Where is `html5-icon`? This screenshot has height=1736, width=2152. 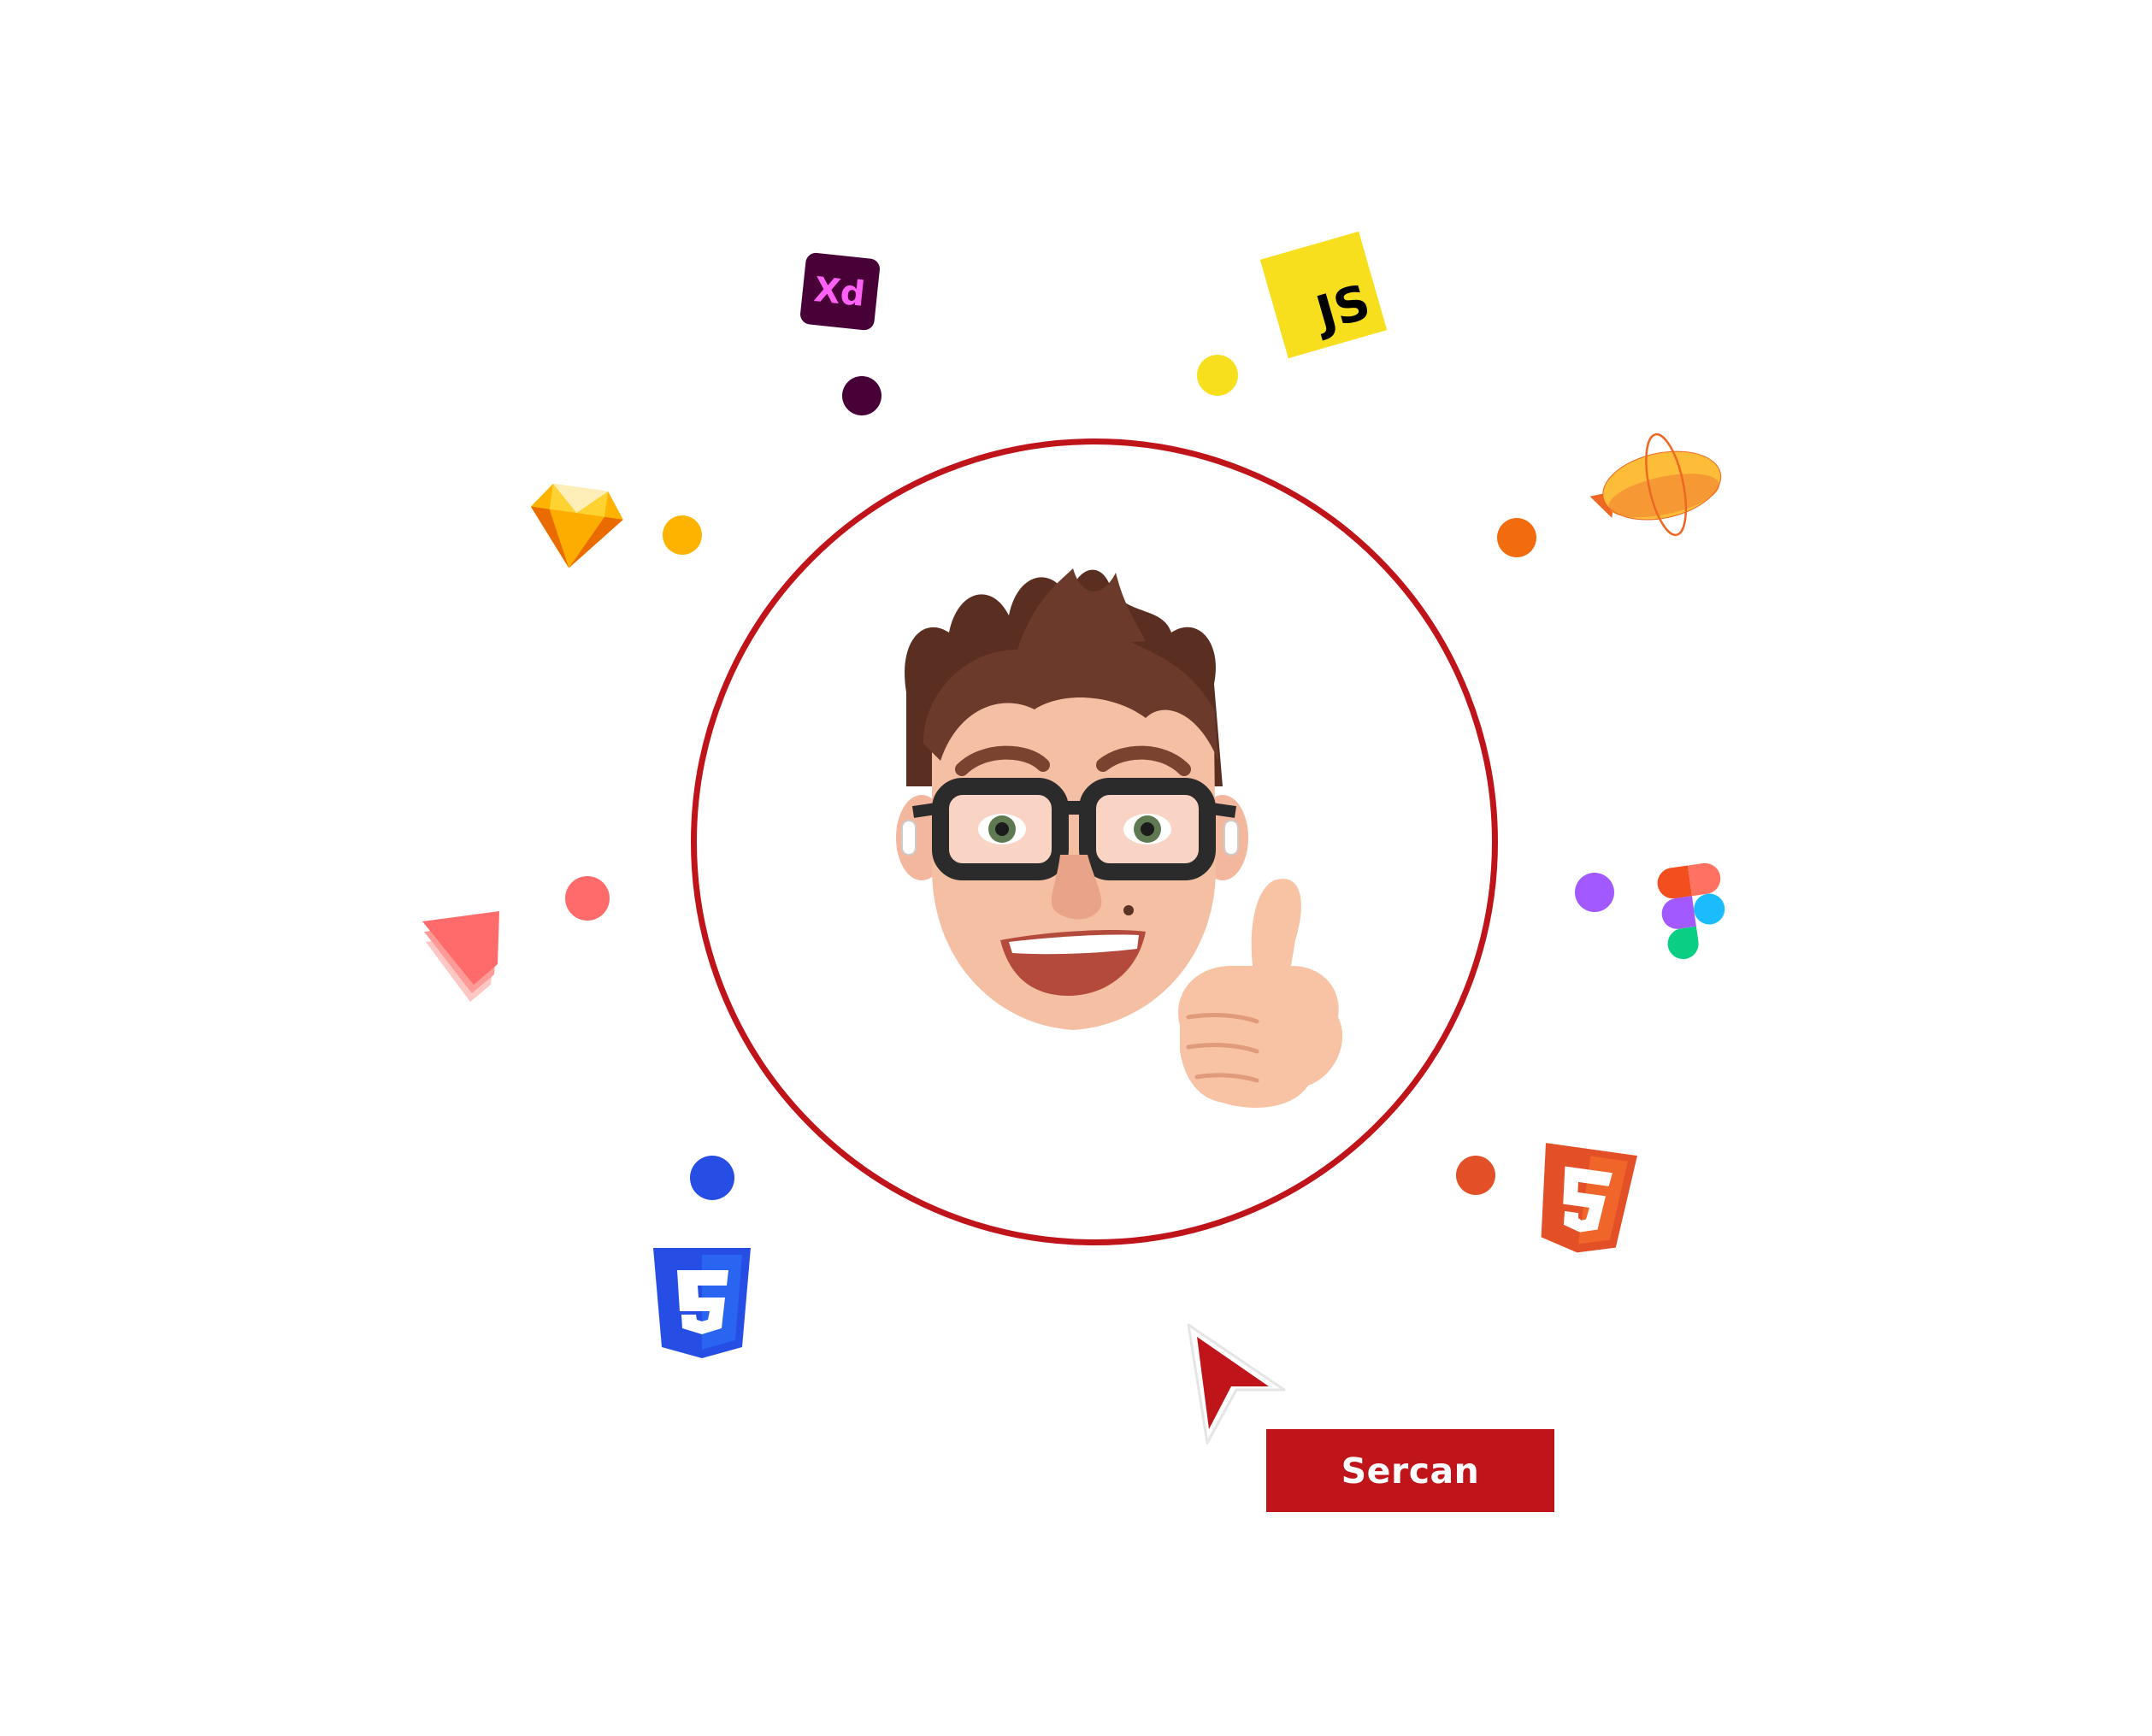 html5-icon is located at coordinates (1586, 1200).